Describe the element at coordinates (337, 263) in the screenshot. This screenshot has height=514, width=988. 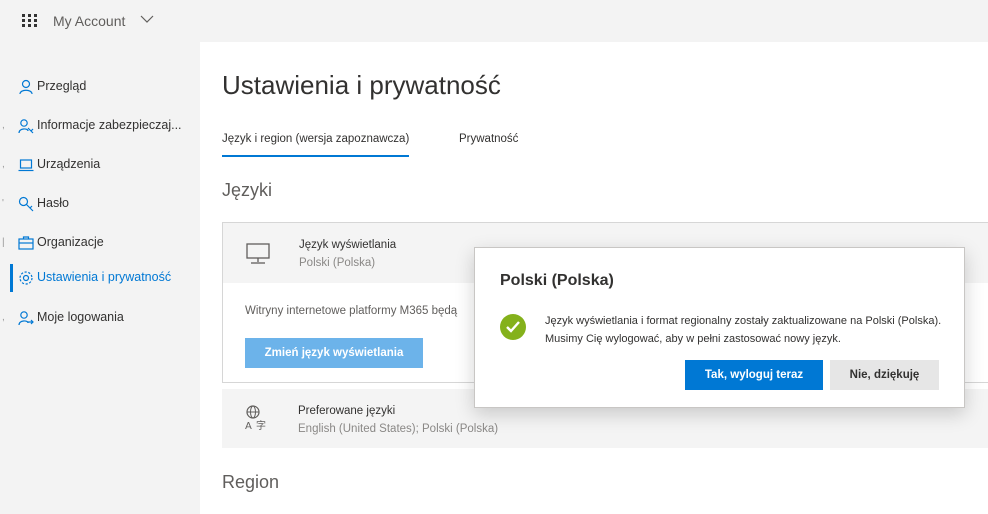
I see `display-language-value: Polski (Polska)` at that location.